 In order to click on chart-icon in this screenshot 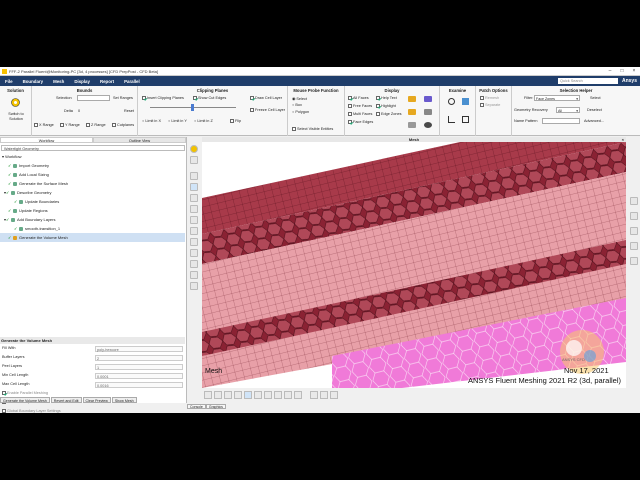, I will do `click(634, 216)`.